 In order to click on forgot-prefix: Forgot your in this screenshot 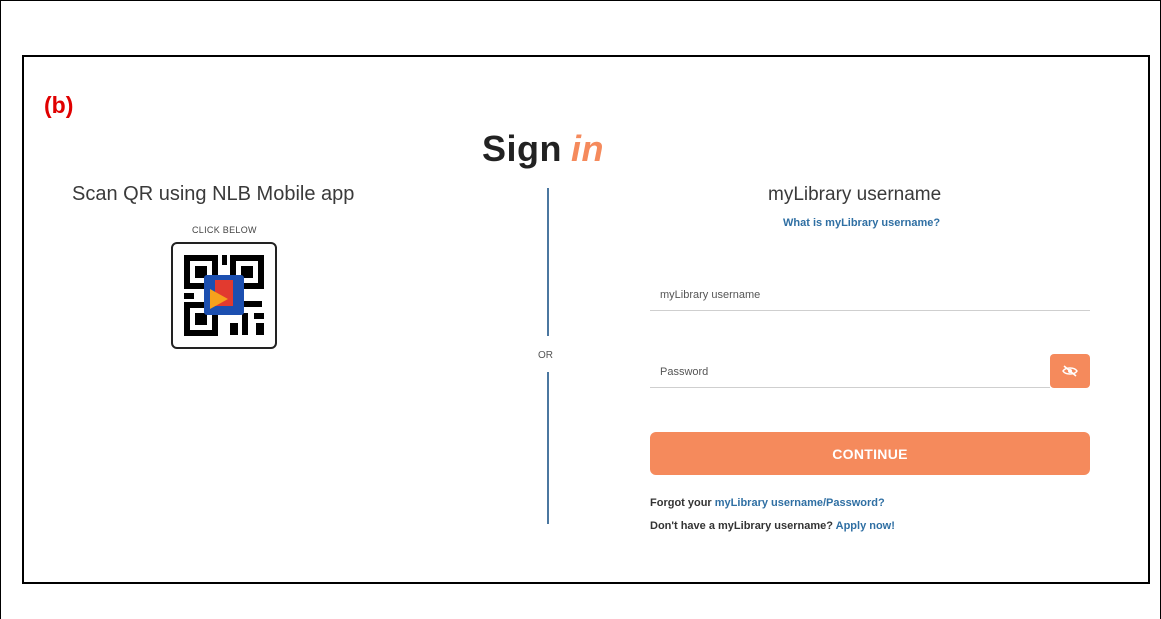, I will do `click(681, 503)`.